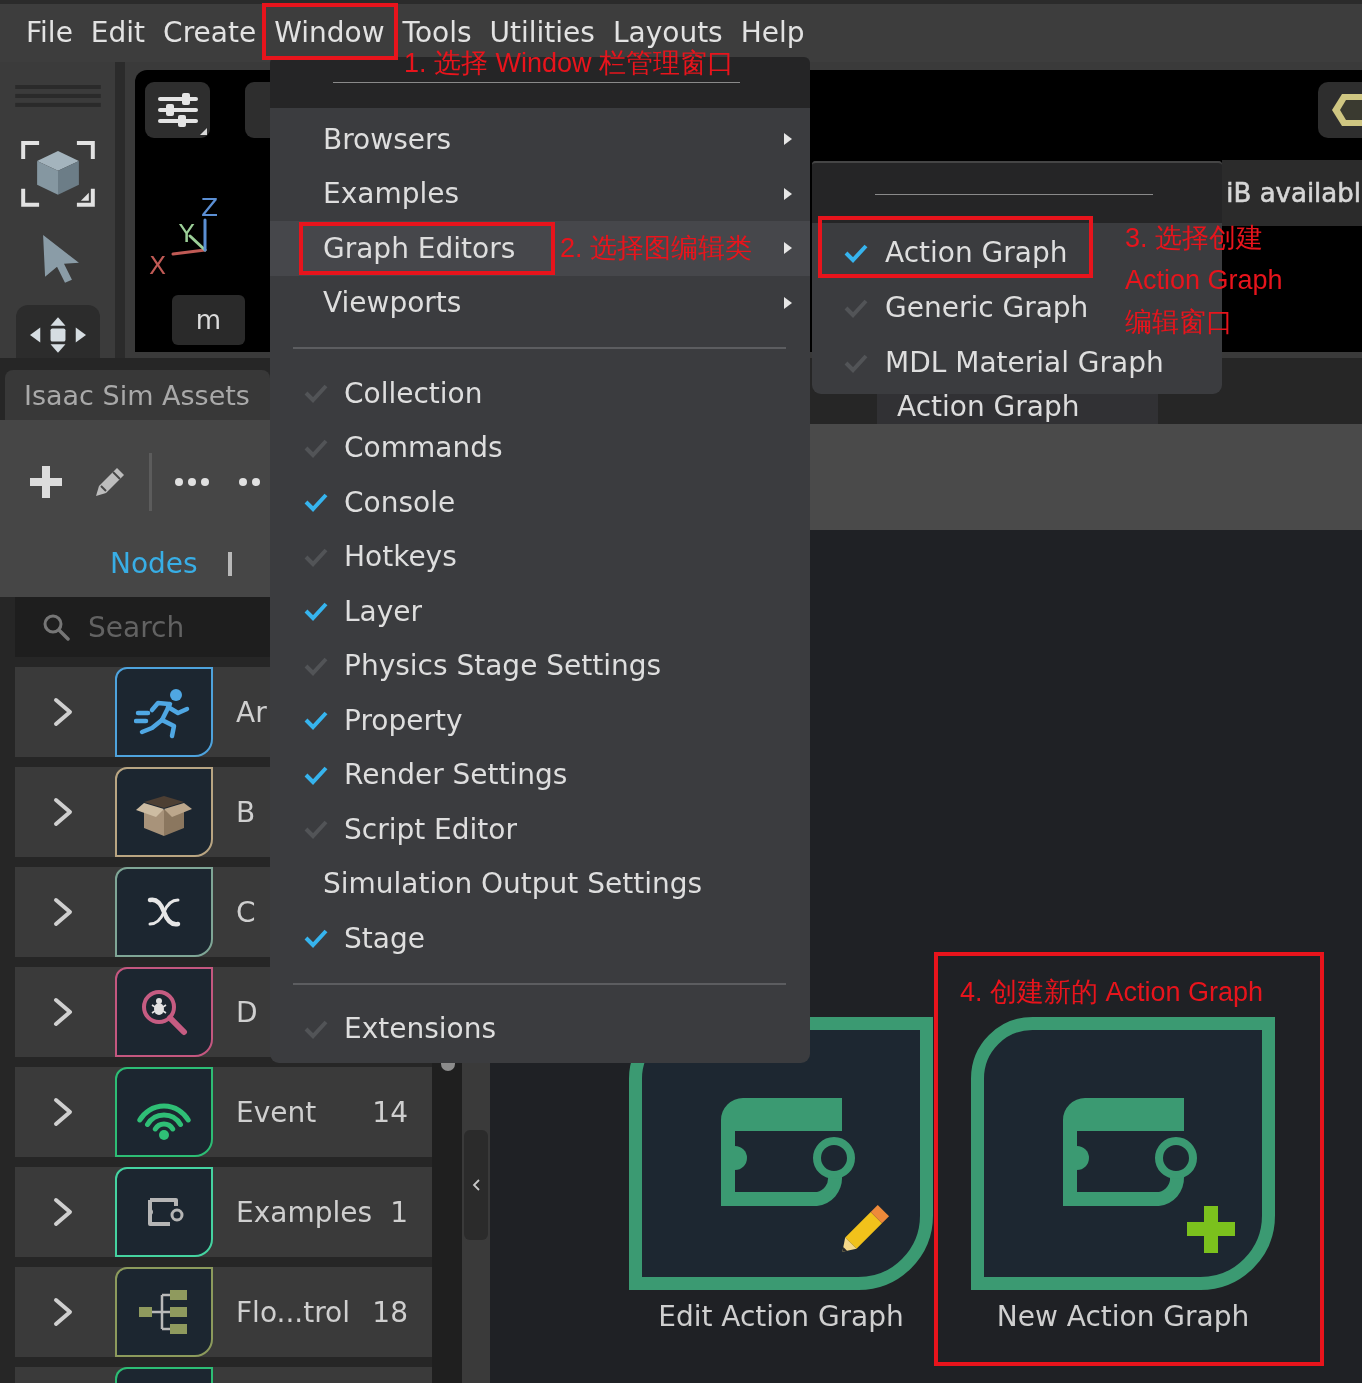 The height and width of the screenshot is (1383, 1362). I want to click on item-count: 1, so click(399, 1212).